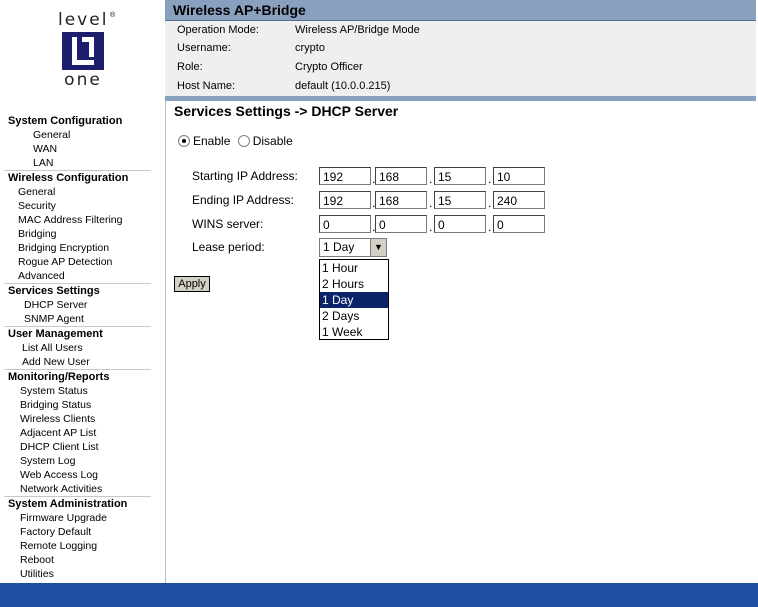 The height and width of the screenshot is (607, 758). What do you see at coordinates (378, 247) in the screenshot?
I see `chevron-down-icon: ▼` at bounding box center [378, 247].